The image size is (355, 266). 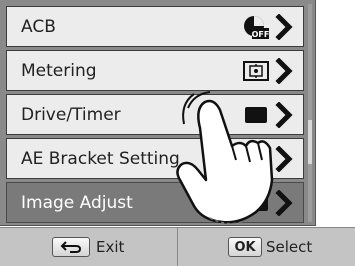 I want to click on metering-icon, so click(x=256, y=71).